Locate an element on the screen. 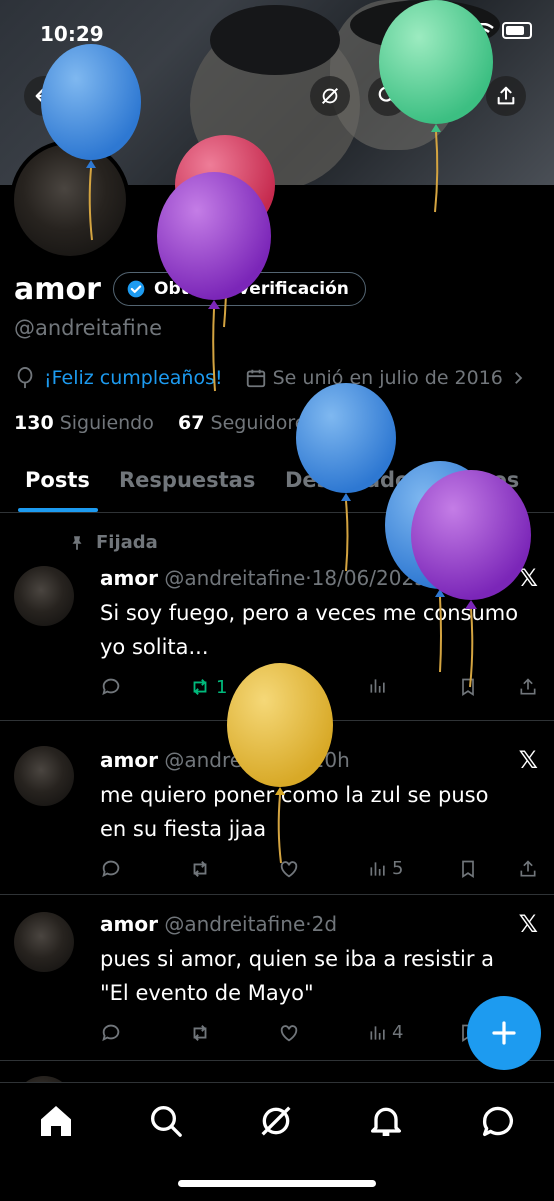 Image resolution: width=554 pixels, height=1201 pixels. tab-replies: Respuestas is located at coordinates (187, 480).